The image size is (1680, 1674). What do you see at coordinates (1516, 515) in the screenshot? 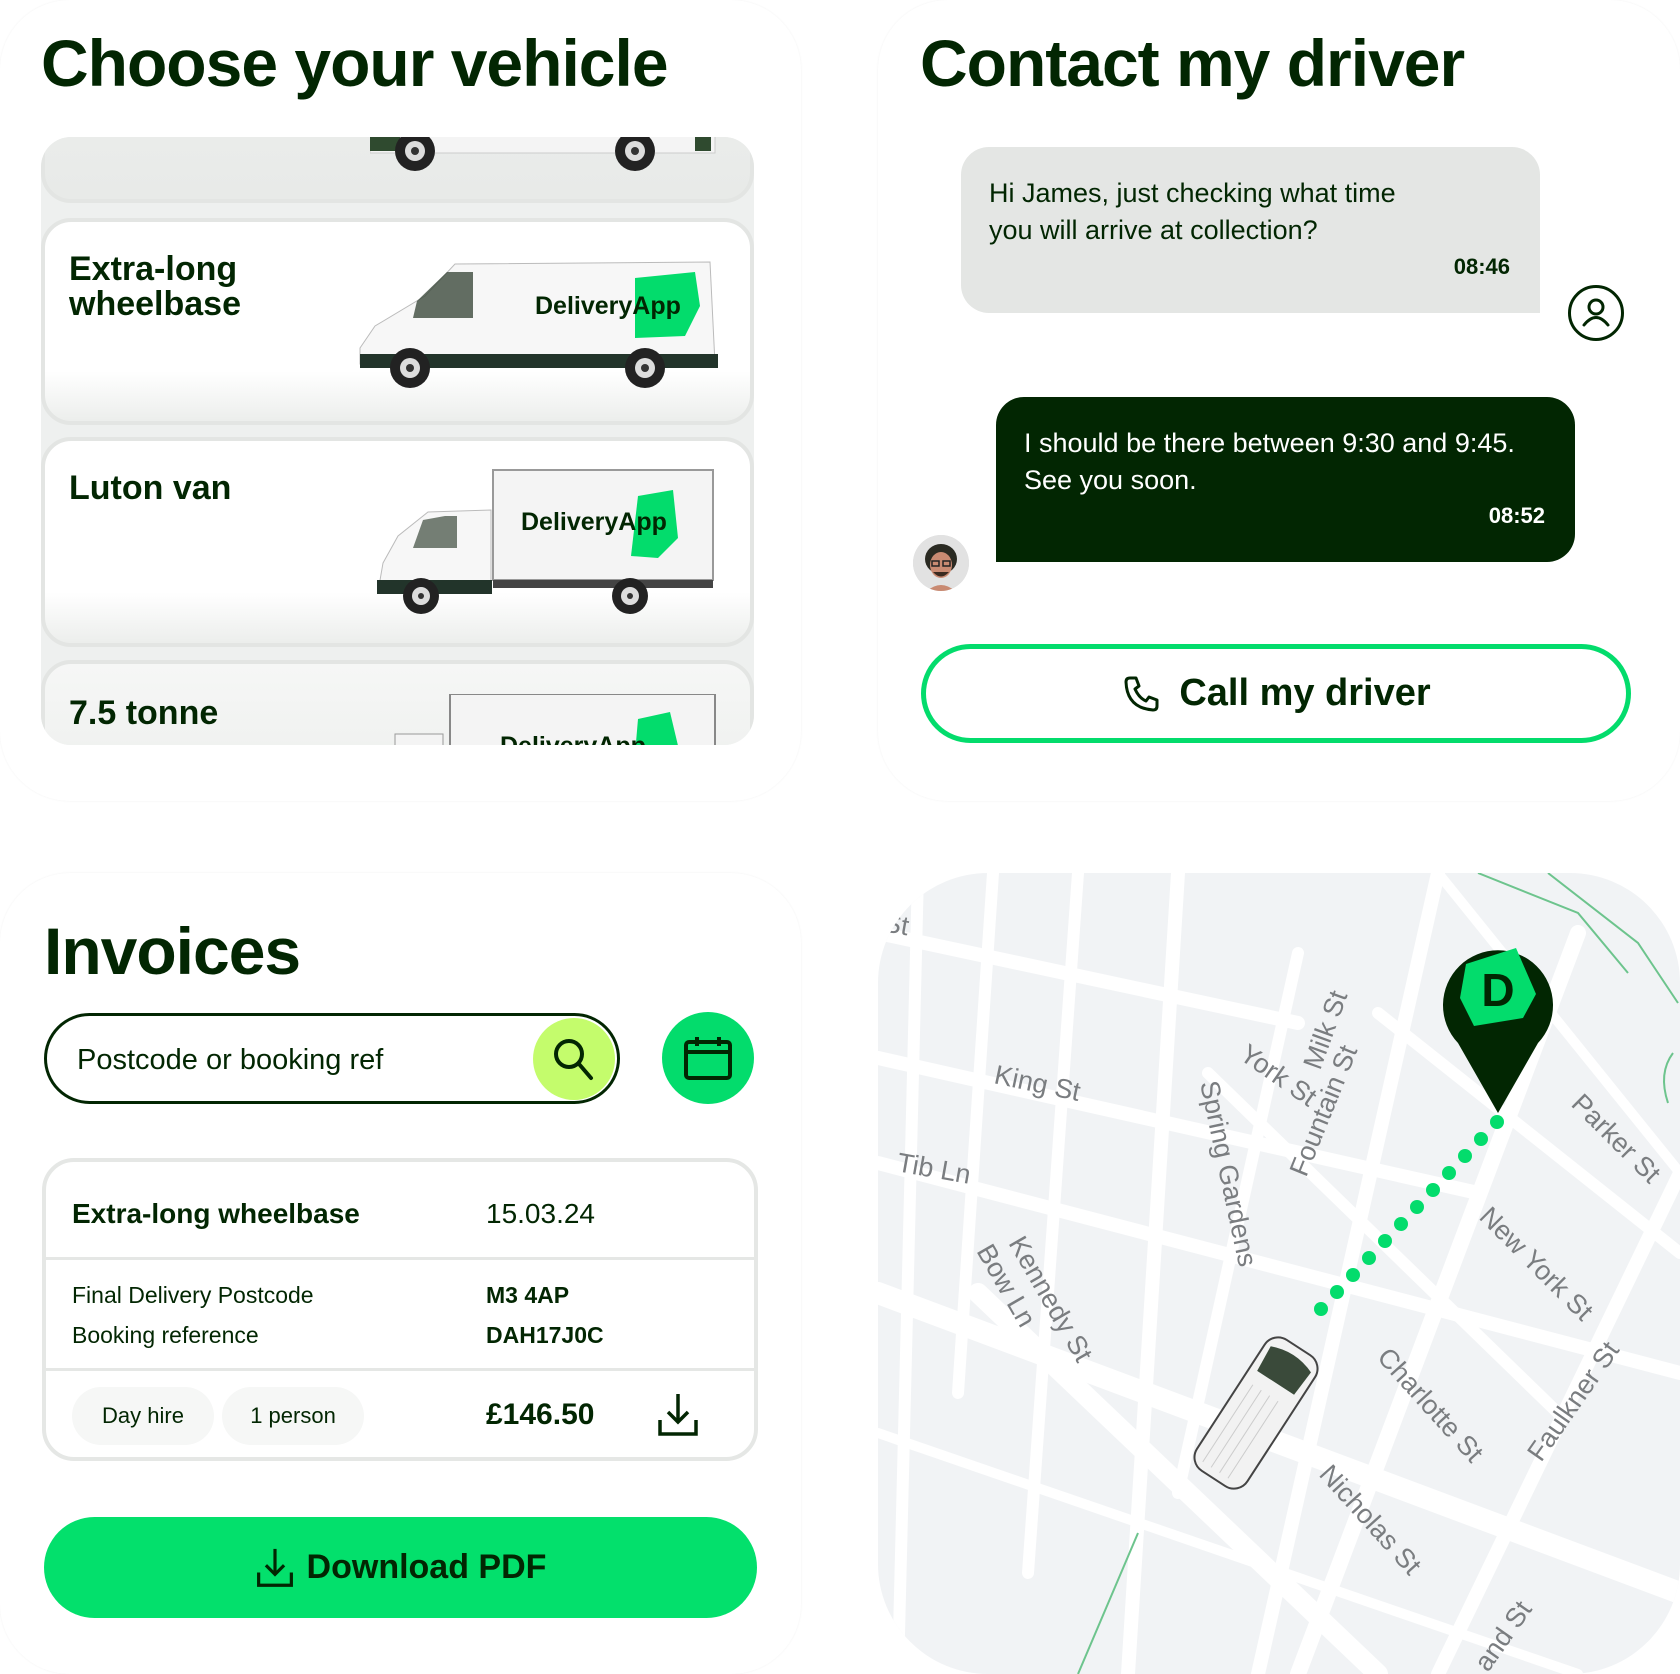
I see `message-time: 08:52` at bounding box center [1516, 515].